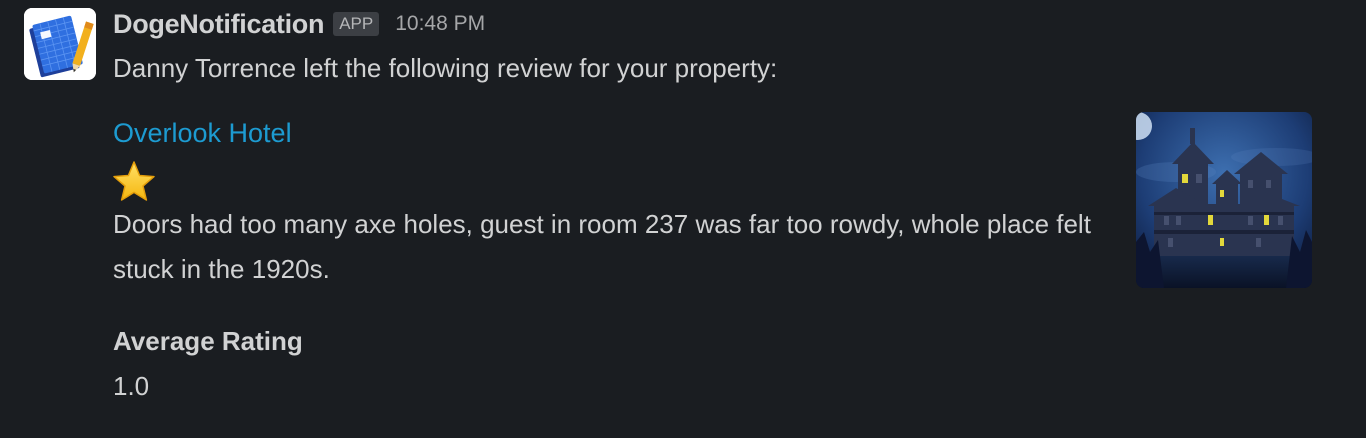 Image resolution: width=1366 pixels, height=438 pixels. Describe the element at coordinates (131, 386) in the screenshot. I see `average-rating-value: 1.0` at that location.